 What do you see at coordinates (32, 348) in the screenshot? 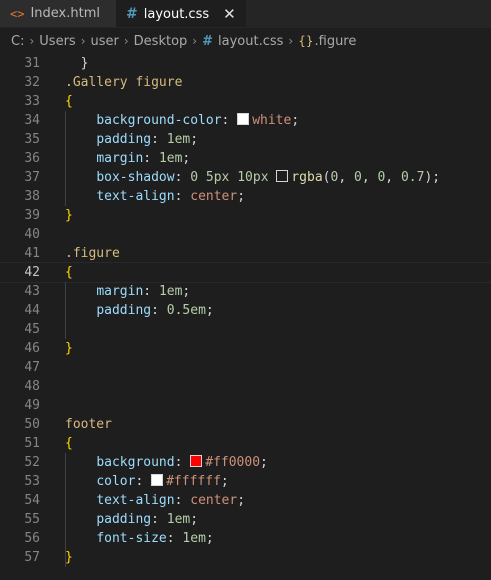
I see `line-number: 46` at bounding box center [32, 348].